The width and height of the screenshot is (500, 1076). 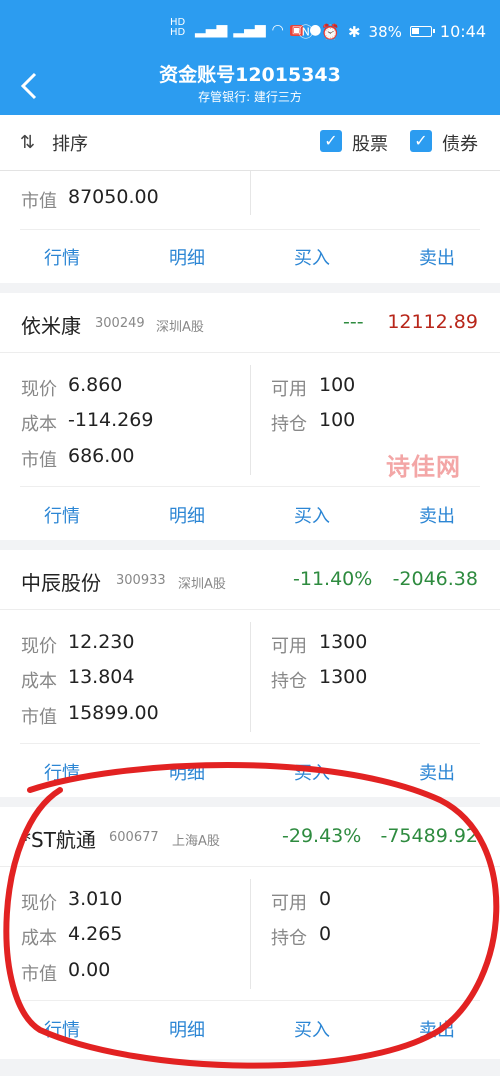 I want to click on check-icon: ✓, so click(x=331, y=140).